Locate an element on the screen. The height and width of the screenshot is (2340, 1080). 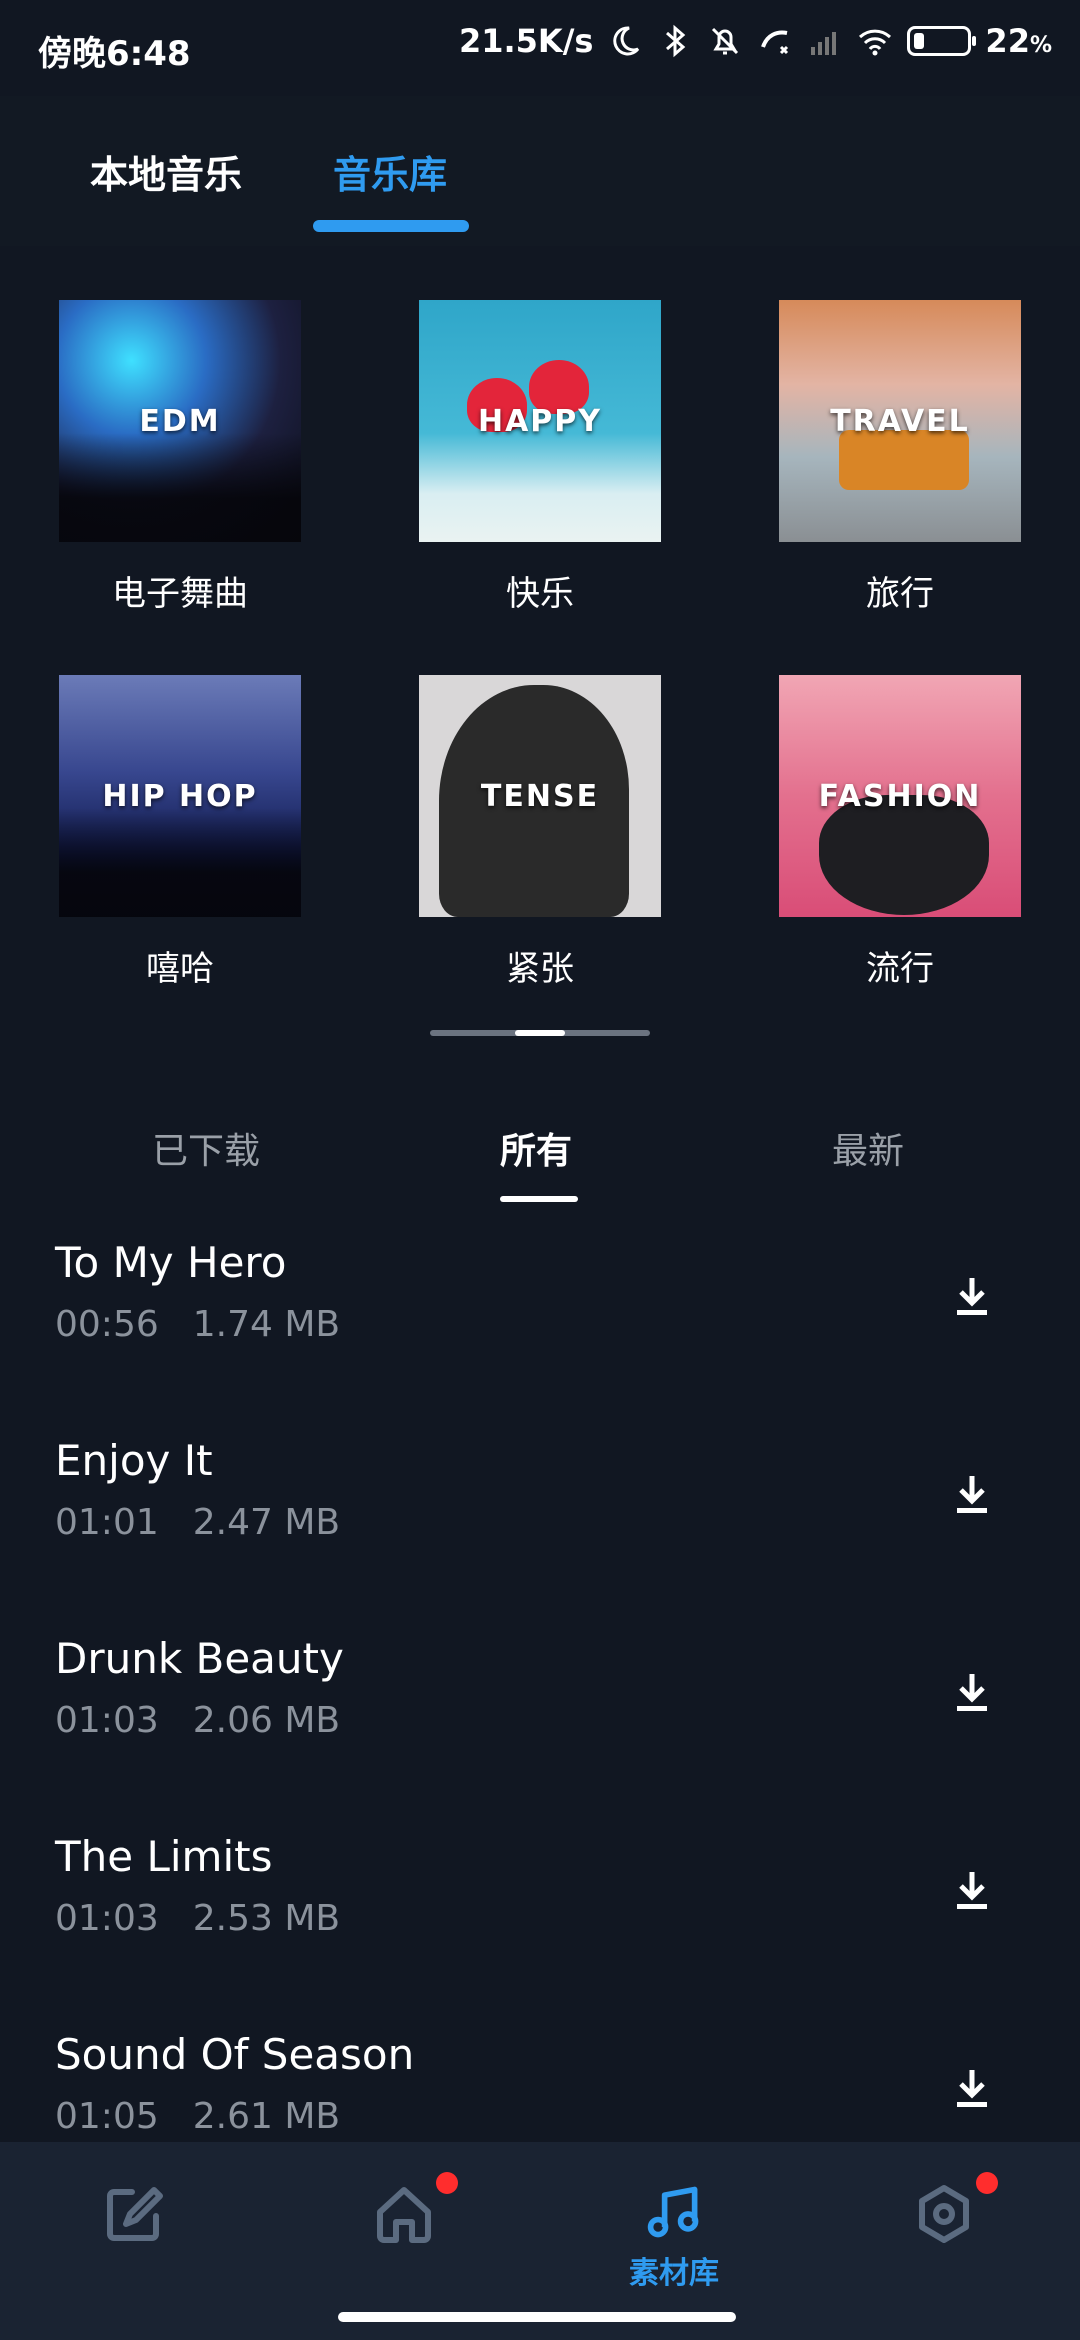
cover-text: TRAVEL is located at coordinates (900, 421).